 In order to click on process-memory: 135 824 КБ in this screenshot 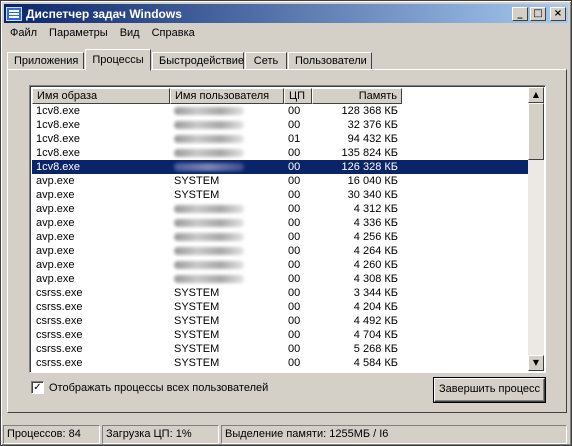, I will do `click(369, 153)`.